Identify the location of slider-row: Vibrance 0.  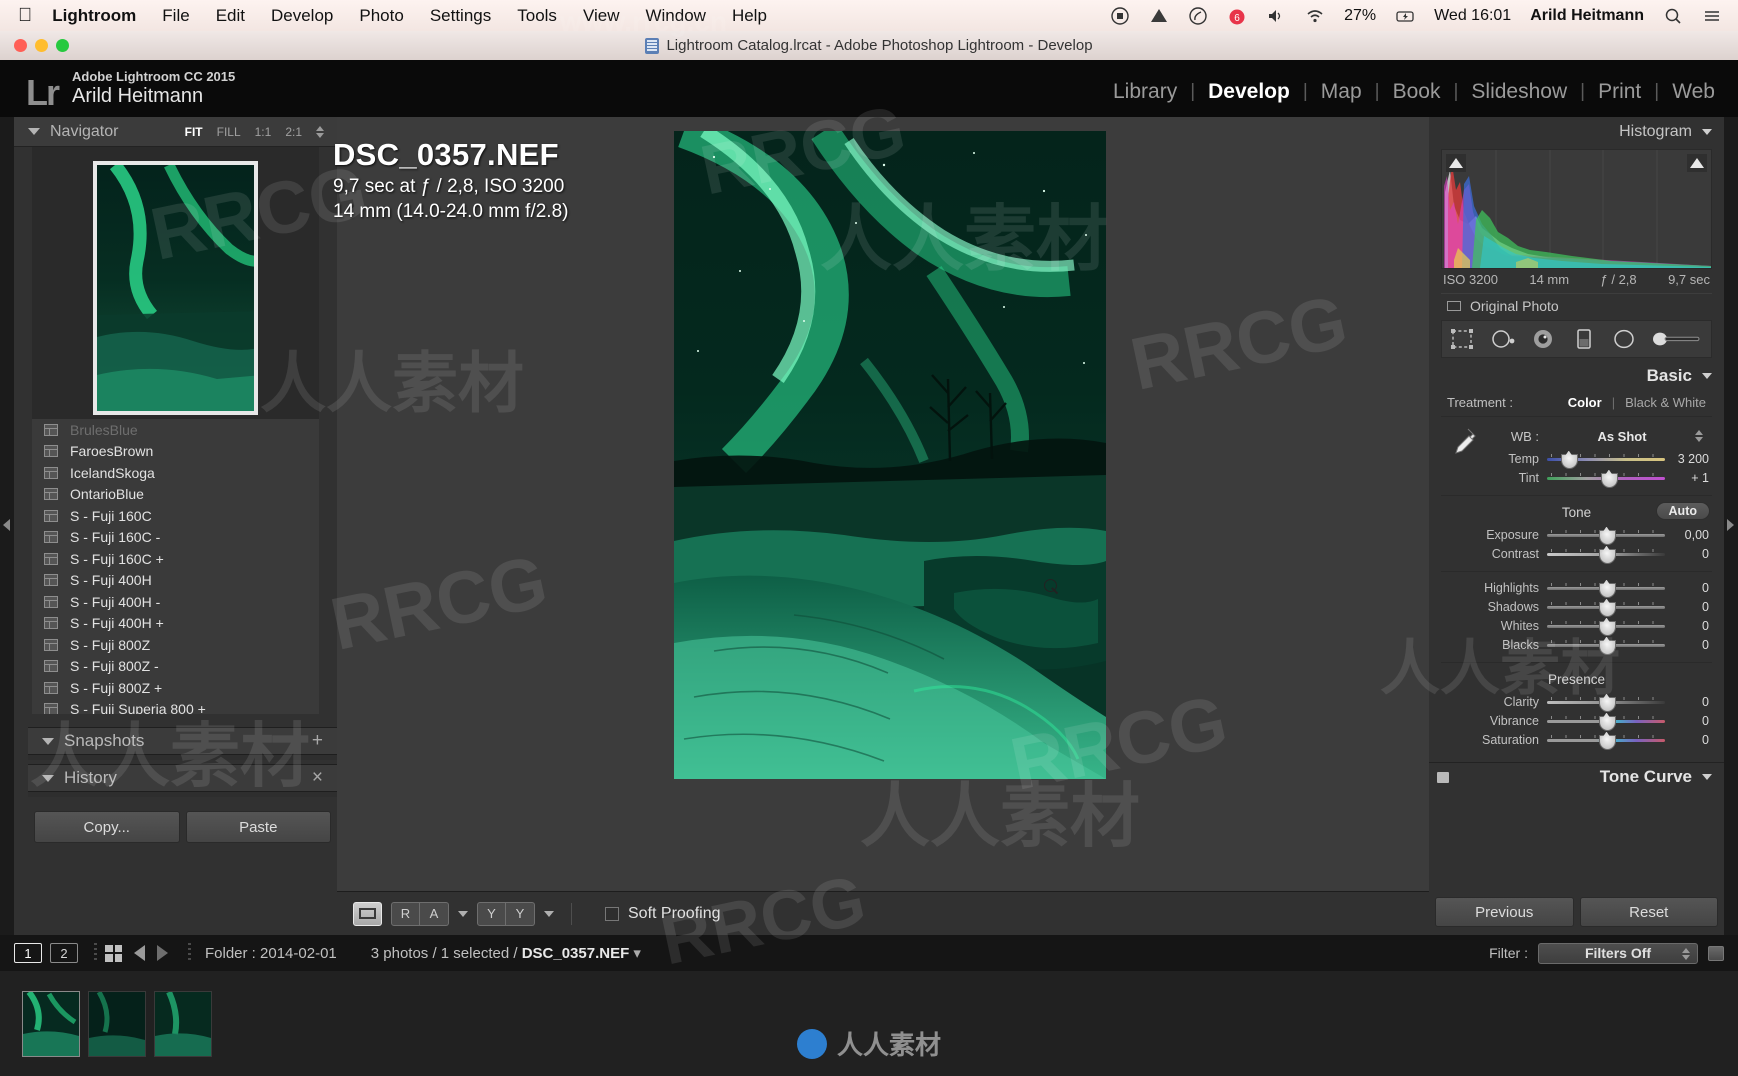
(1576, 721).